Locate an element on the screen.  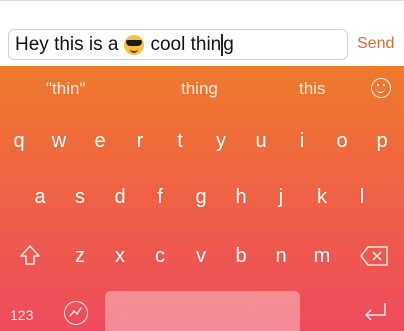
key-v: v is located at coordinates (201, 256).